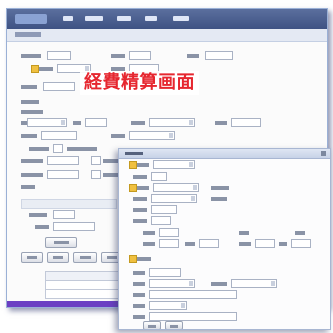 The image size is (333, 333). What do you see at coordinates (28, 34) in the screenshot?
I see `breadcrumb-item` at bounding box center [28, 34].